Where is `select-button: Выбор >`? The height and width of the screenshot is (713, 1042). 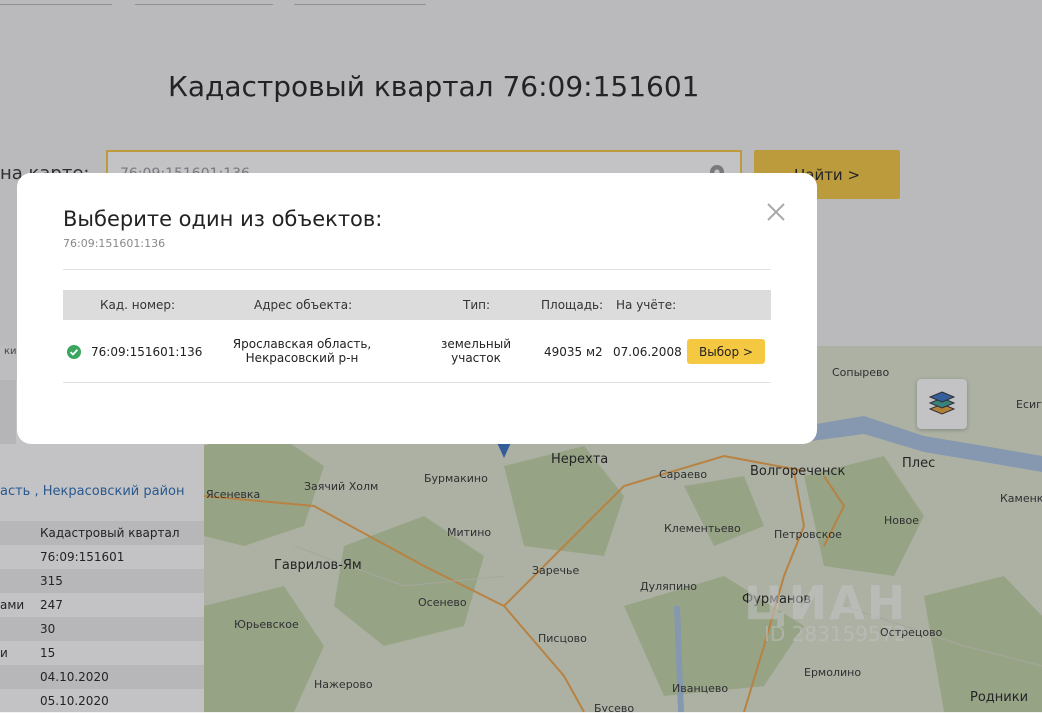 select-button: Выбор > is located at coordinates (726, 351).